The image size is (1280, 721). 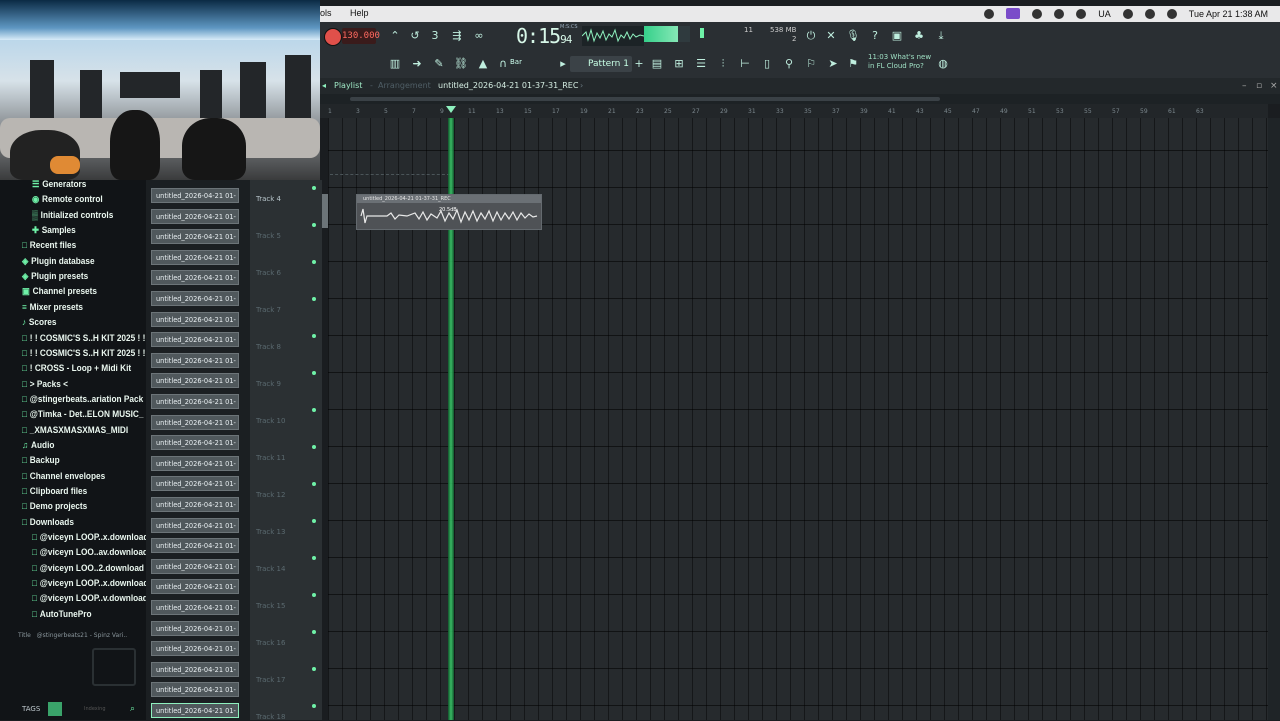 What do you see at coordinates (1171, 13) in the screenshot?
I see `search-icon` at bounding box center [1171, 13].